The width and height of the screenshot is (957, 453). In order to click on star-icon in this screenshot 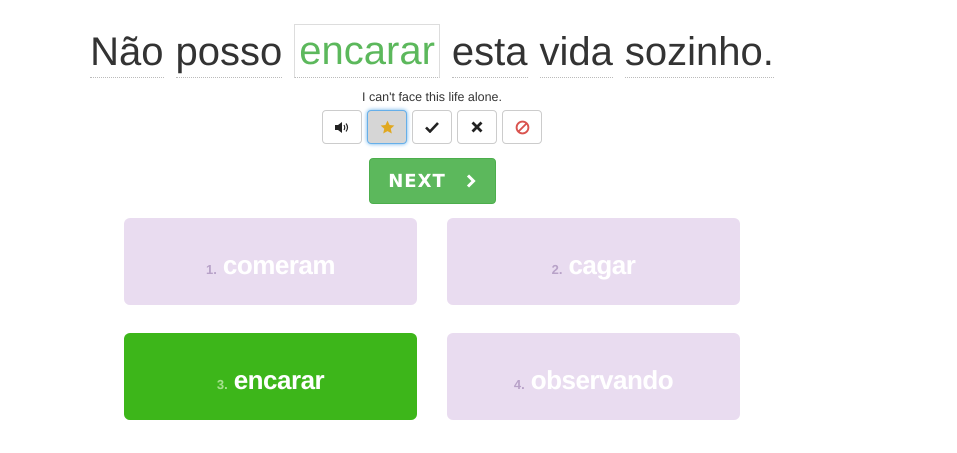, I will do `click(387, 127)`.